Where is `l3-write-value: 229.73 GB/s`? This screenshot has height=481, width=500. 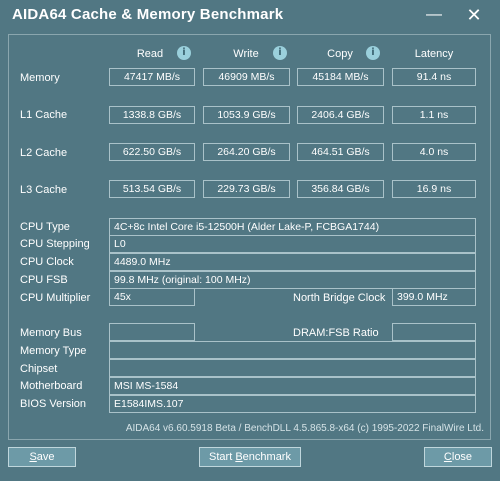 l3-write-value: 229.73 GB/s is located at coordinates (246, 189).